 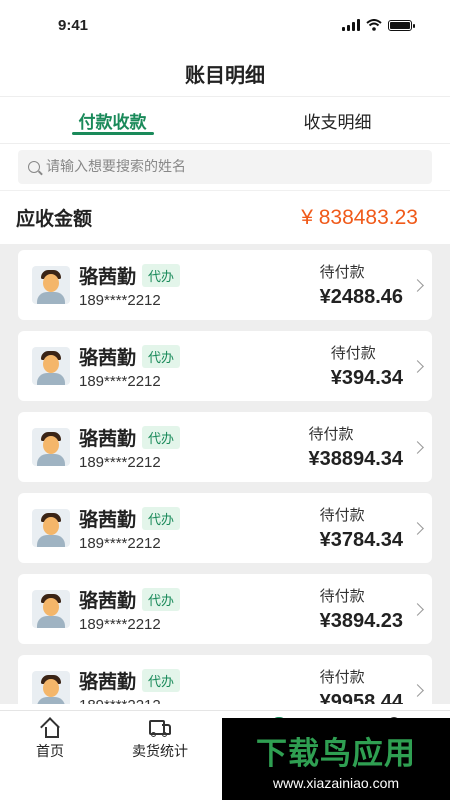 I want to click on wifi-icon, so click(x=374, y=25).